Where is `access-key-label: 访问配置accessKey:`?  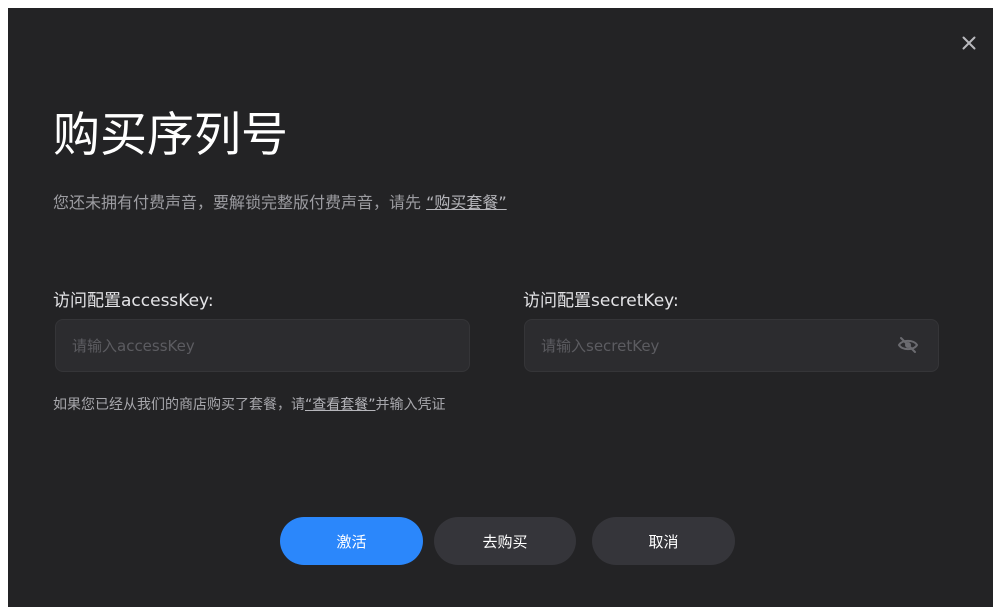 access-key-label: 访问配置accessKey: is located at coordinates (133, 301).